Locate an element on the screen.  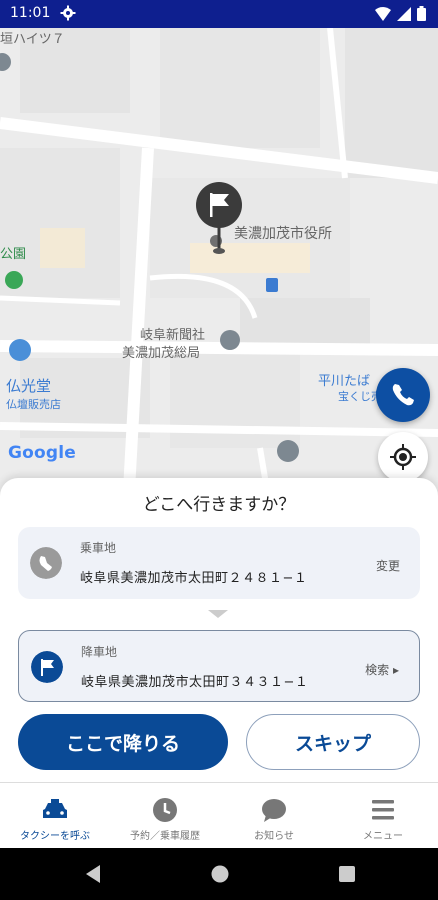
home-icon is located at coordinates (220, 874).